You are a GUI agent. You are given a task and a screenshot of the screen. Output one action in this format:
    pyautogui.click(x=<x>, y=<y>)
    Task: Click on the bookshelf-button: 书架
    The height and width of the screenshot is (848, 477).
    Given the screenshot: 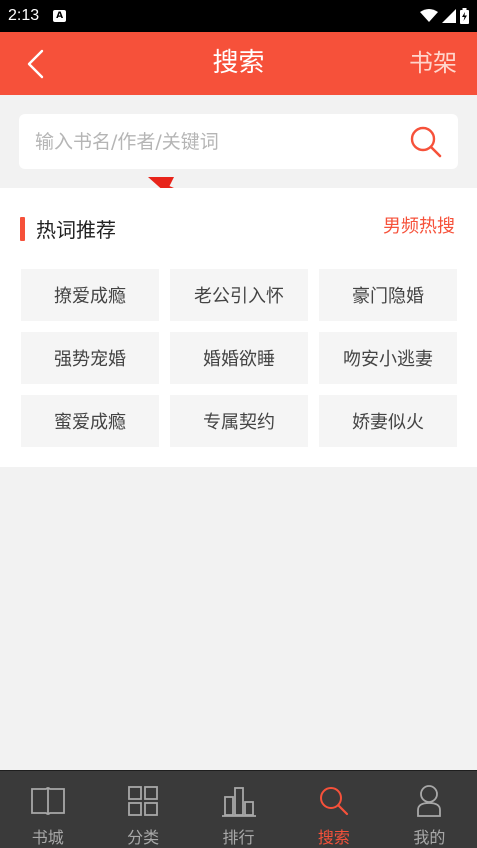 What is the action you would take?
    pyautogui.click(x=433, y=63)
    